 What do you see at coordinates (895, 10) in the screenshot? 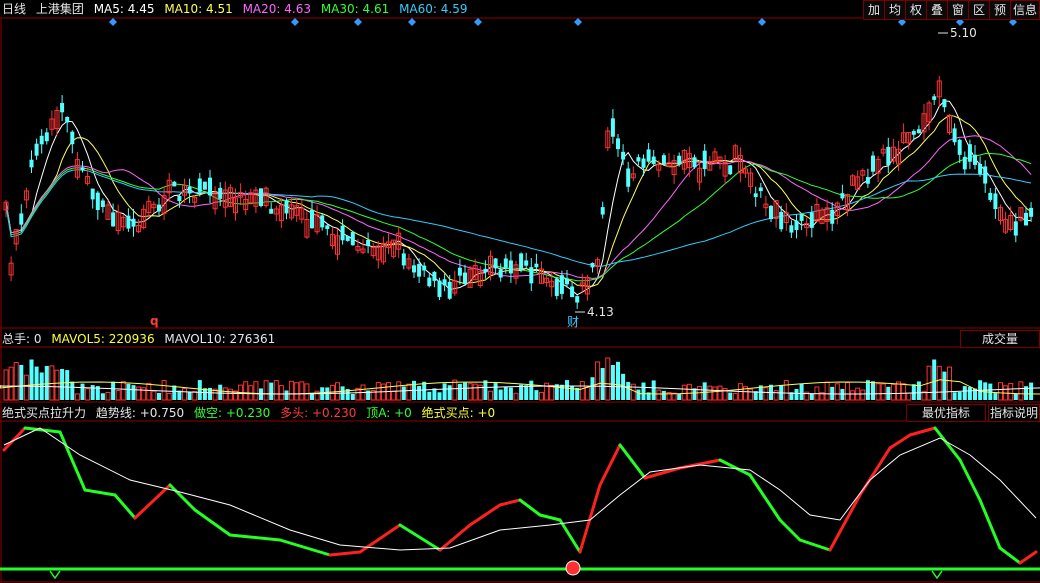
I see `average-button: 均` at bounding box center [895, 10].